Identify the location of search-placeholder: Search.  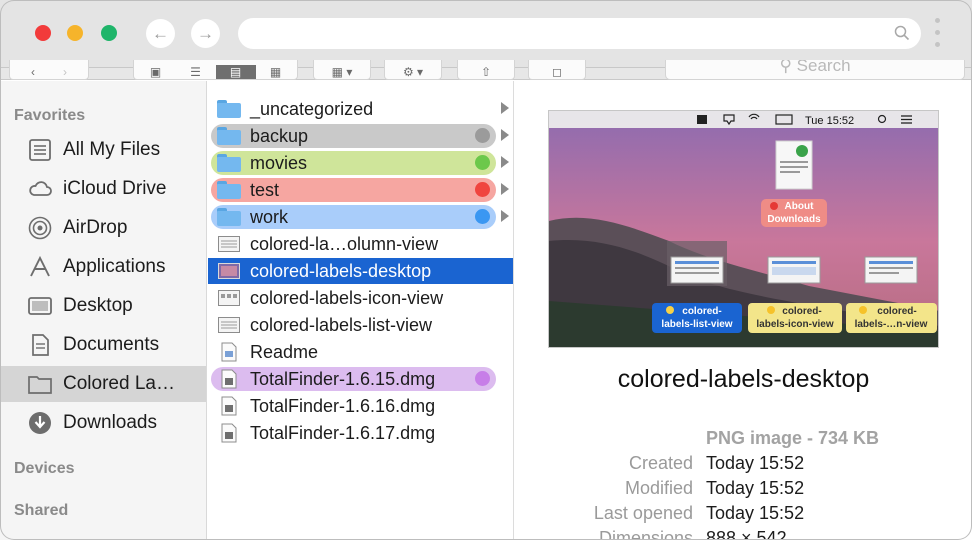
(823, 67).